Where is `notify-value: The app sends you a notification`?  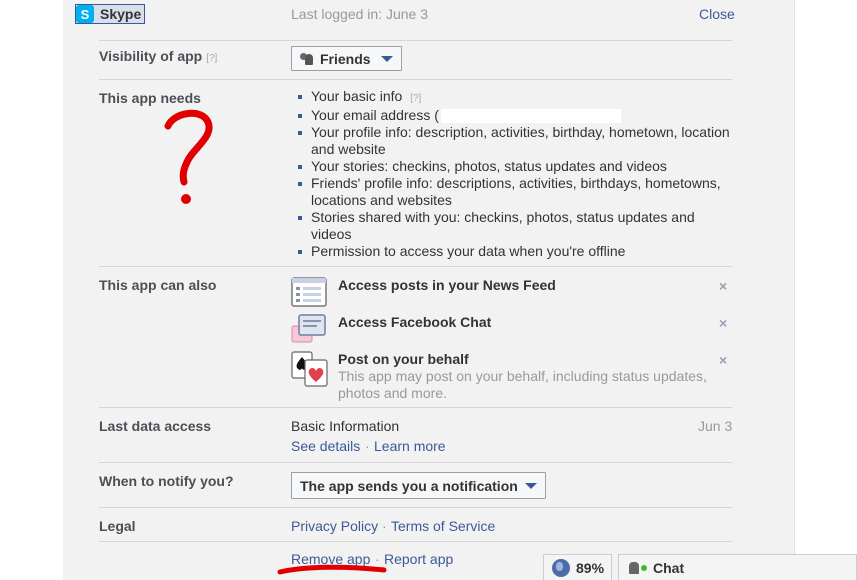 notify-value: The app sends you a notification is located at coordinates (409, 485).